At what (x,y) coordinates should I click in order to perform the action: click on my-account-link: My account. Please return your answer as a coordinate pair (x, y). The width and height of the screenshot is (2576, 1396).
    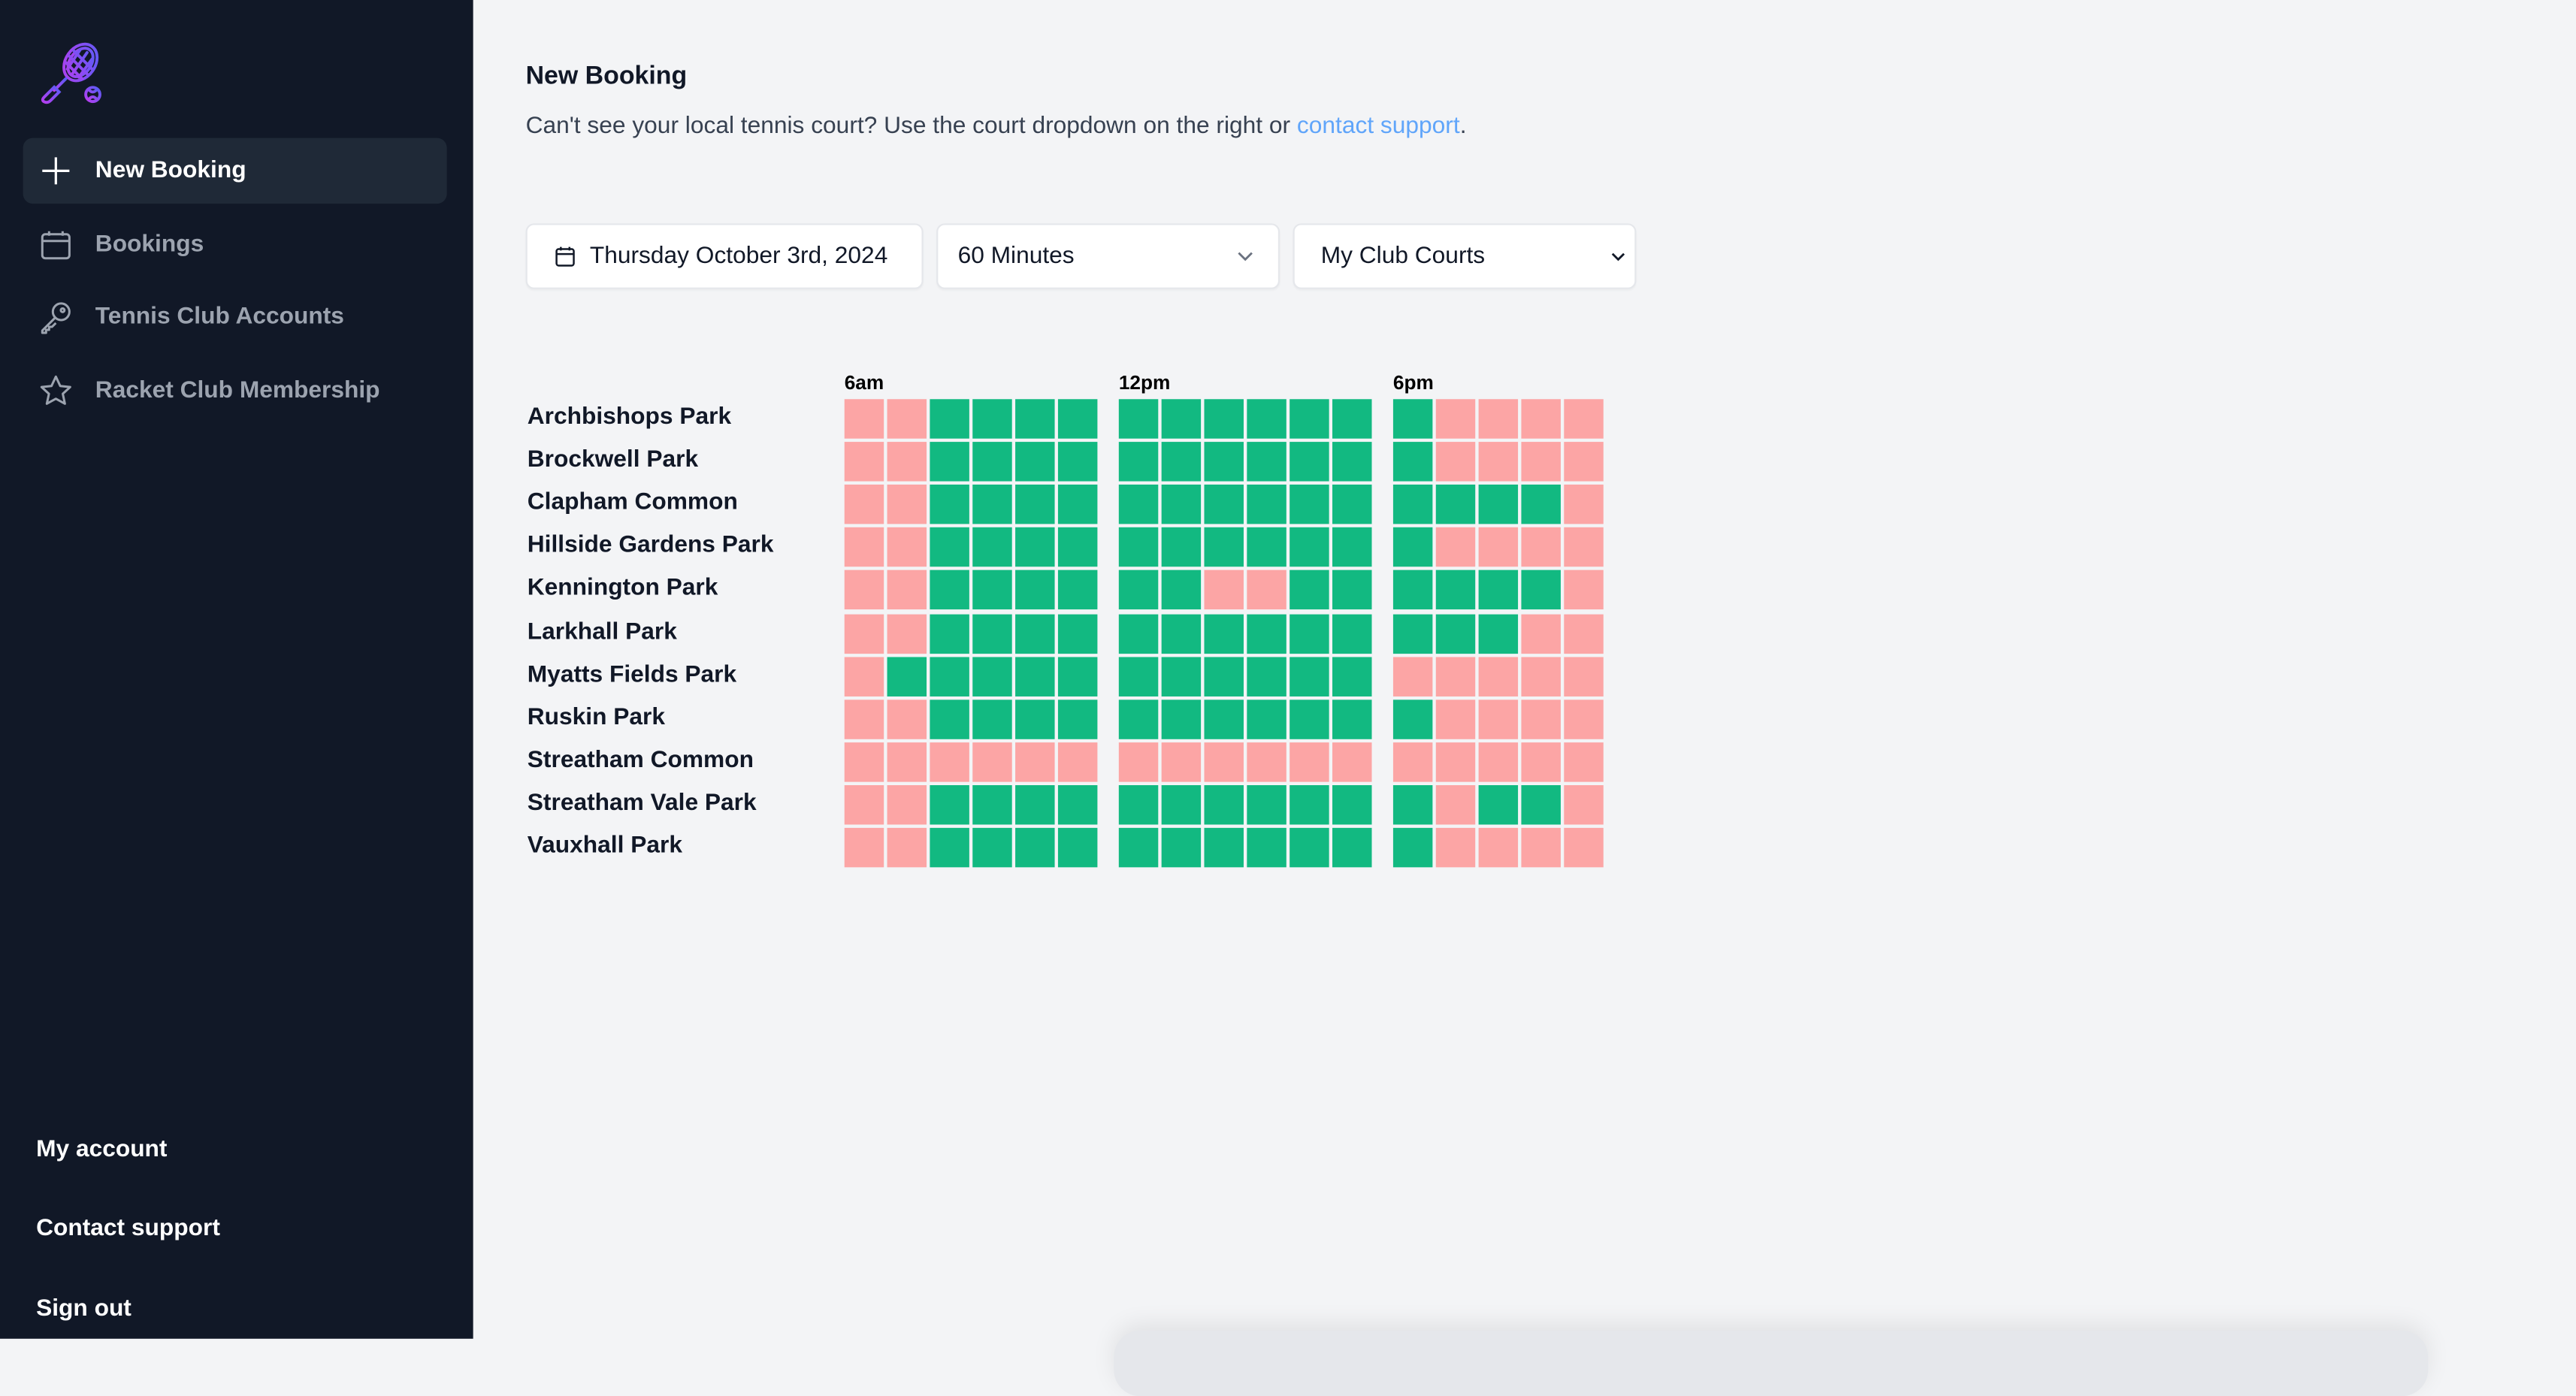
    Looking at the image, I should click on (128, 1157).